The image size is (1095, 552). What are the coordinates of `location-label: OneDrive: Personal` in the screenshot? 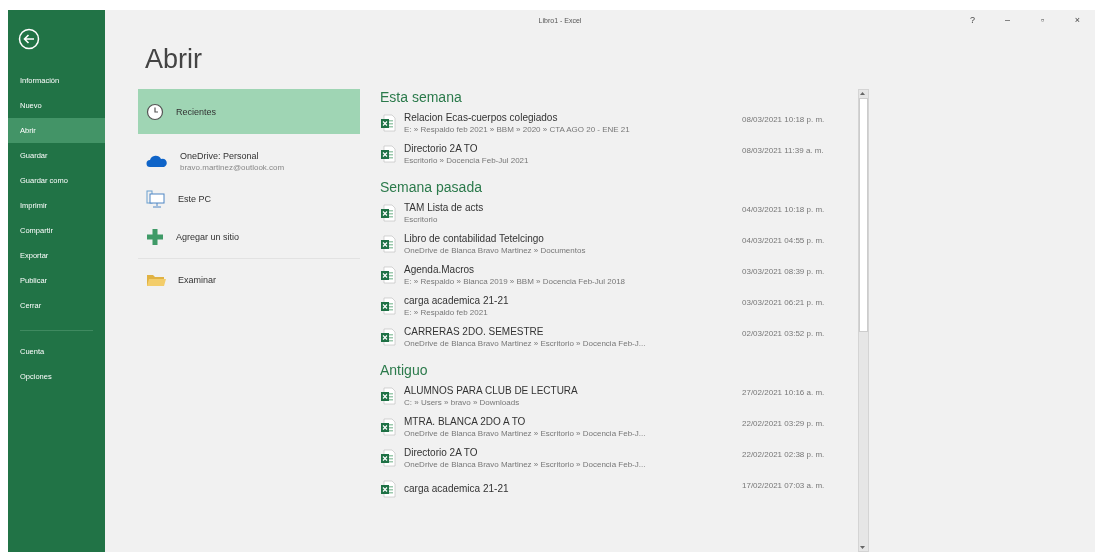 It's located at (220, 155).